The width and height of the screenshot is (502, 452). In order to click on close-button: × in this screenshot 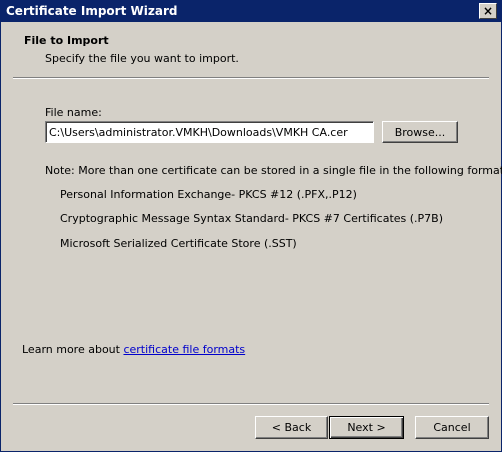, I will do `click(488, 11)`.